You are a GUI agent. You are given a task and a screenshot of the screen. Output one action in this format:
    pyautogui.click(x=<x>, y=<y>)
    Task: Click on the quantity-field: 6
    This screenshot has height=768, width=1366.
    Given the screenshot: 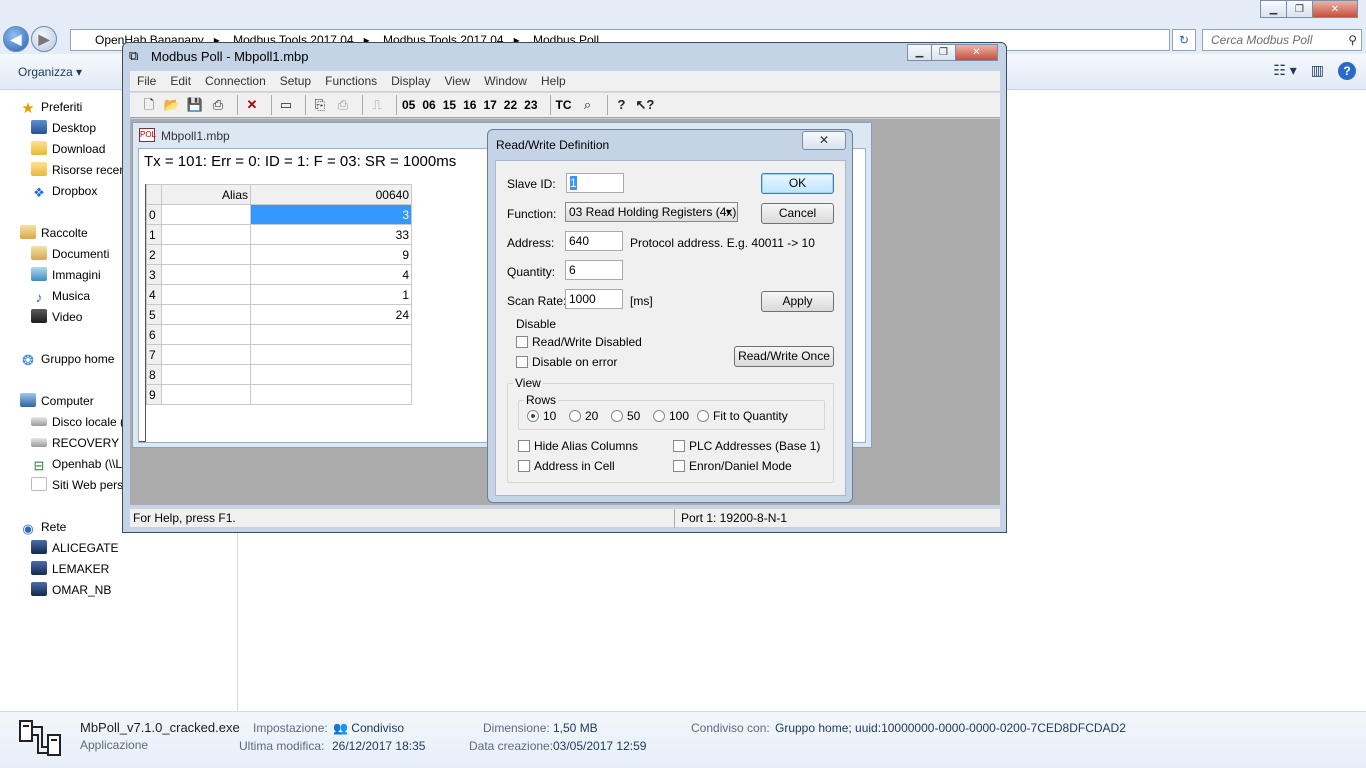 What is the action you would take?
    pyautogui.click(x=594, y=270)
    